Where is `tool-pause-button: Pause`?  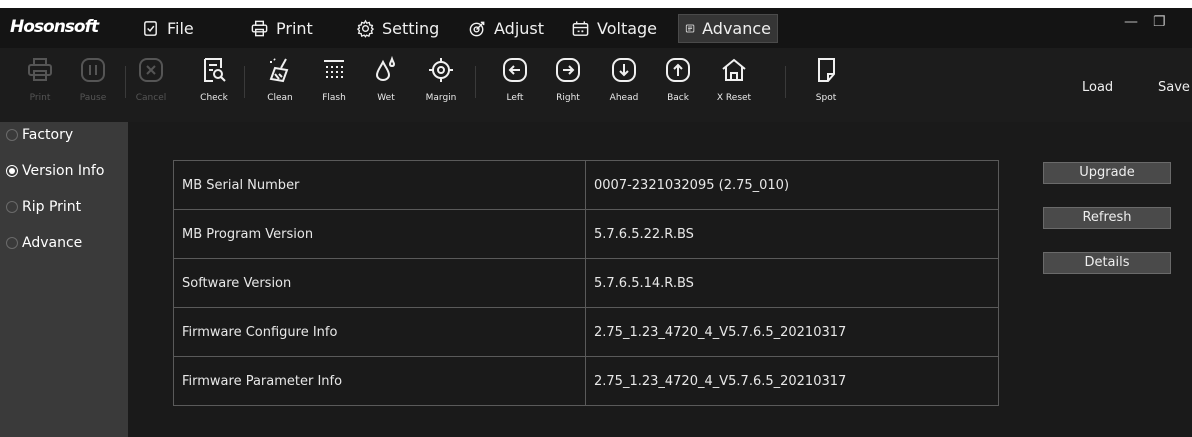
tool-pause-button: Pause is located at coordinates (93, 87).